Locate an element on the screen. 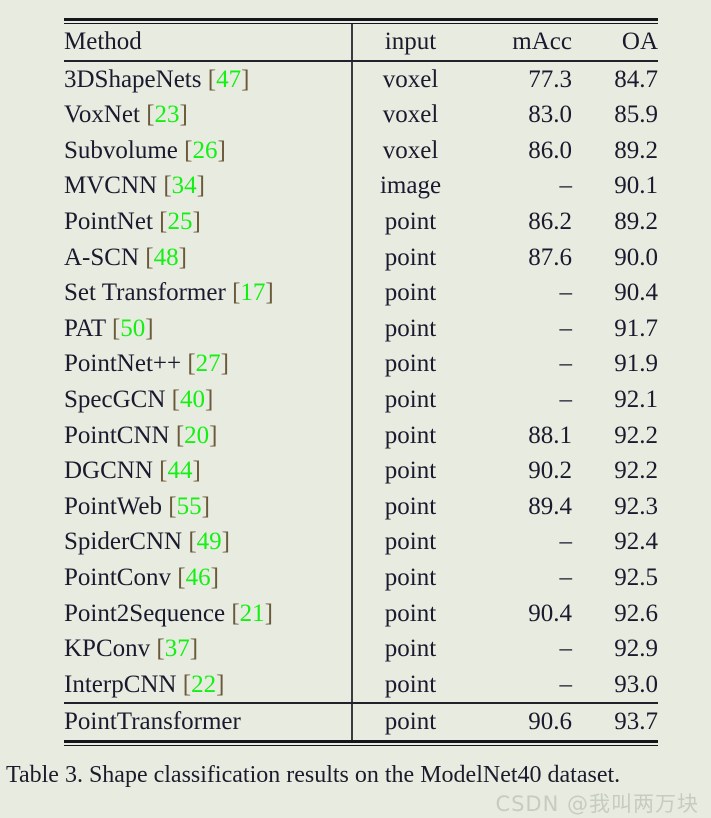  cell-method: PointNet++ [27] is located at coordinates (208, 364).